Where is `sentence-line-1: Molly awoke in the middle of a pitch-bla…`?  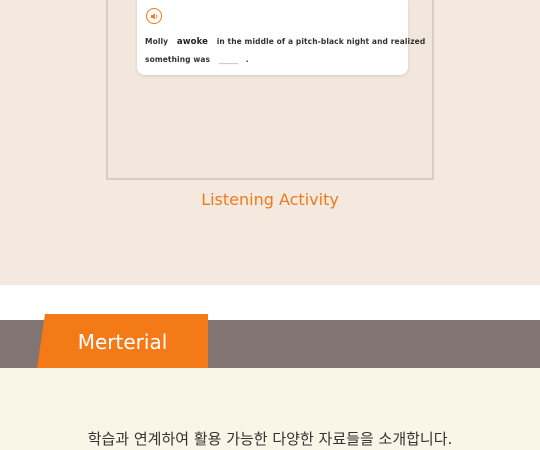
sentence-line-1: Molly awoke in the middle of a pitch-bla… is located at coordinates (285, 42).